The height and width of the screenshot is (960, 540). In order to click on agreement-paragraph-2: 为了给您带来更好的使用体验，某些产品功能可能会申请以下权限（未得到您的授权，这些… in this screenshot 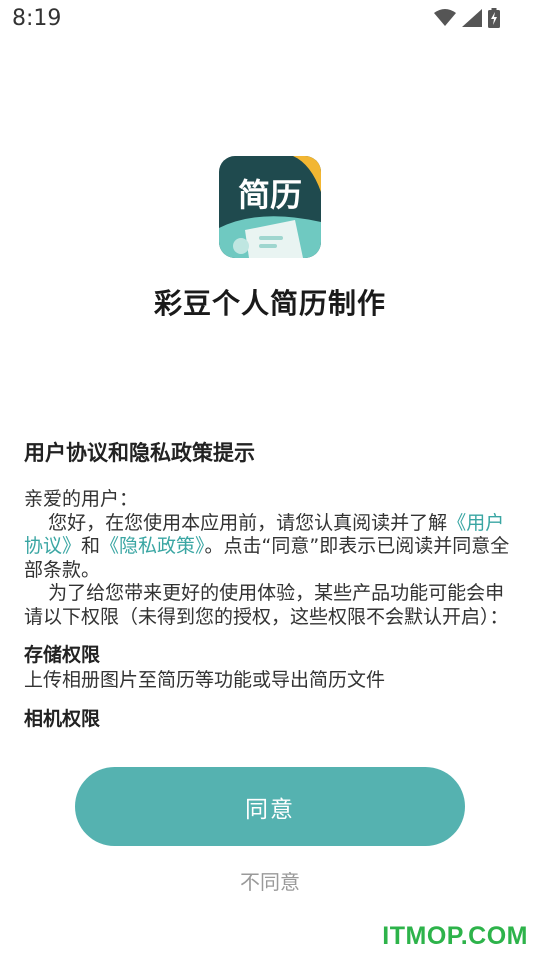, I will do `click(266, 605)`.